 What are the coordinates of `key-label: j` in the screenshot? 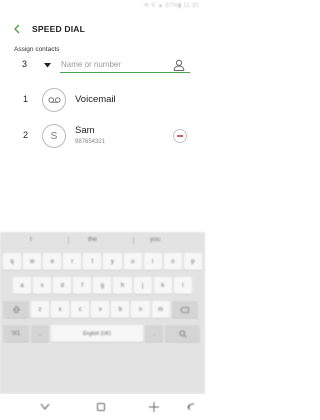 It's located at (142, 285).